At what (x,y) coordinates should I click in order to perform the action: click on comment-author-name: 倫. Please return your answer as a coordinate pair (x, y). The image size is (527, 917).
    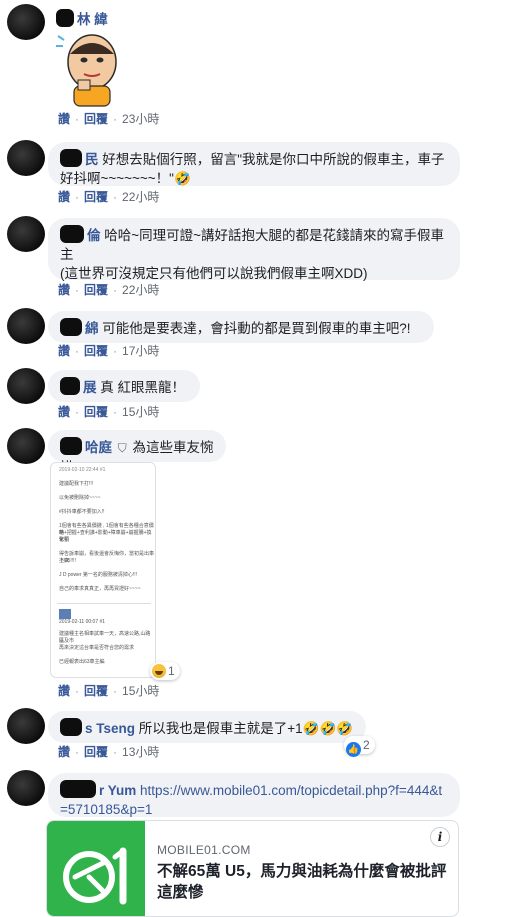
    Looking at the image, I should click on (80, 234).